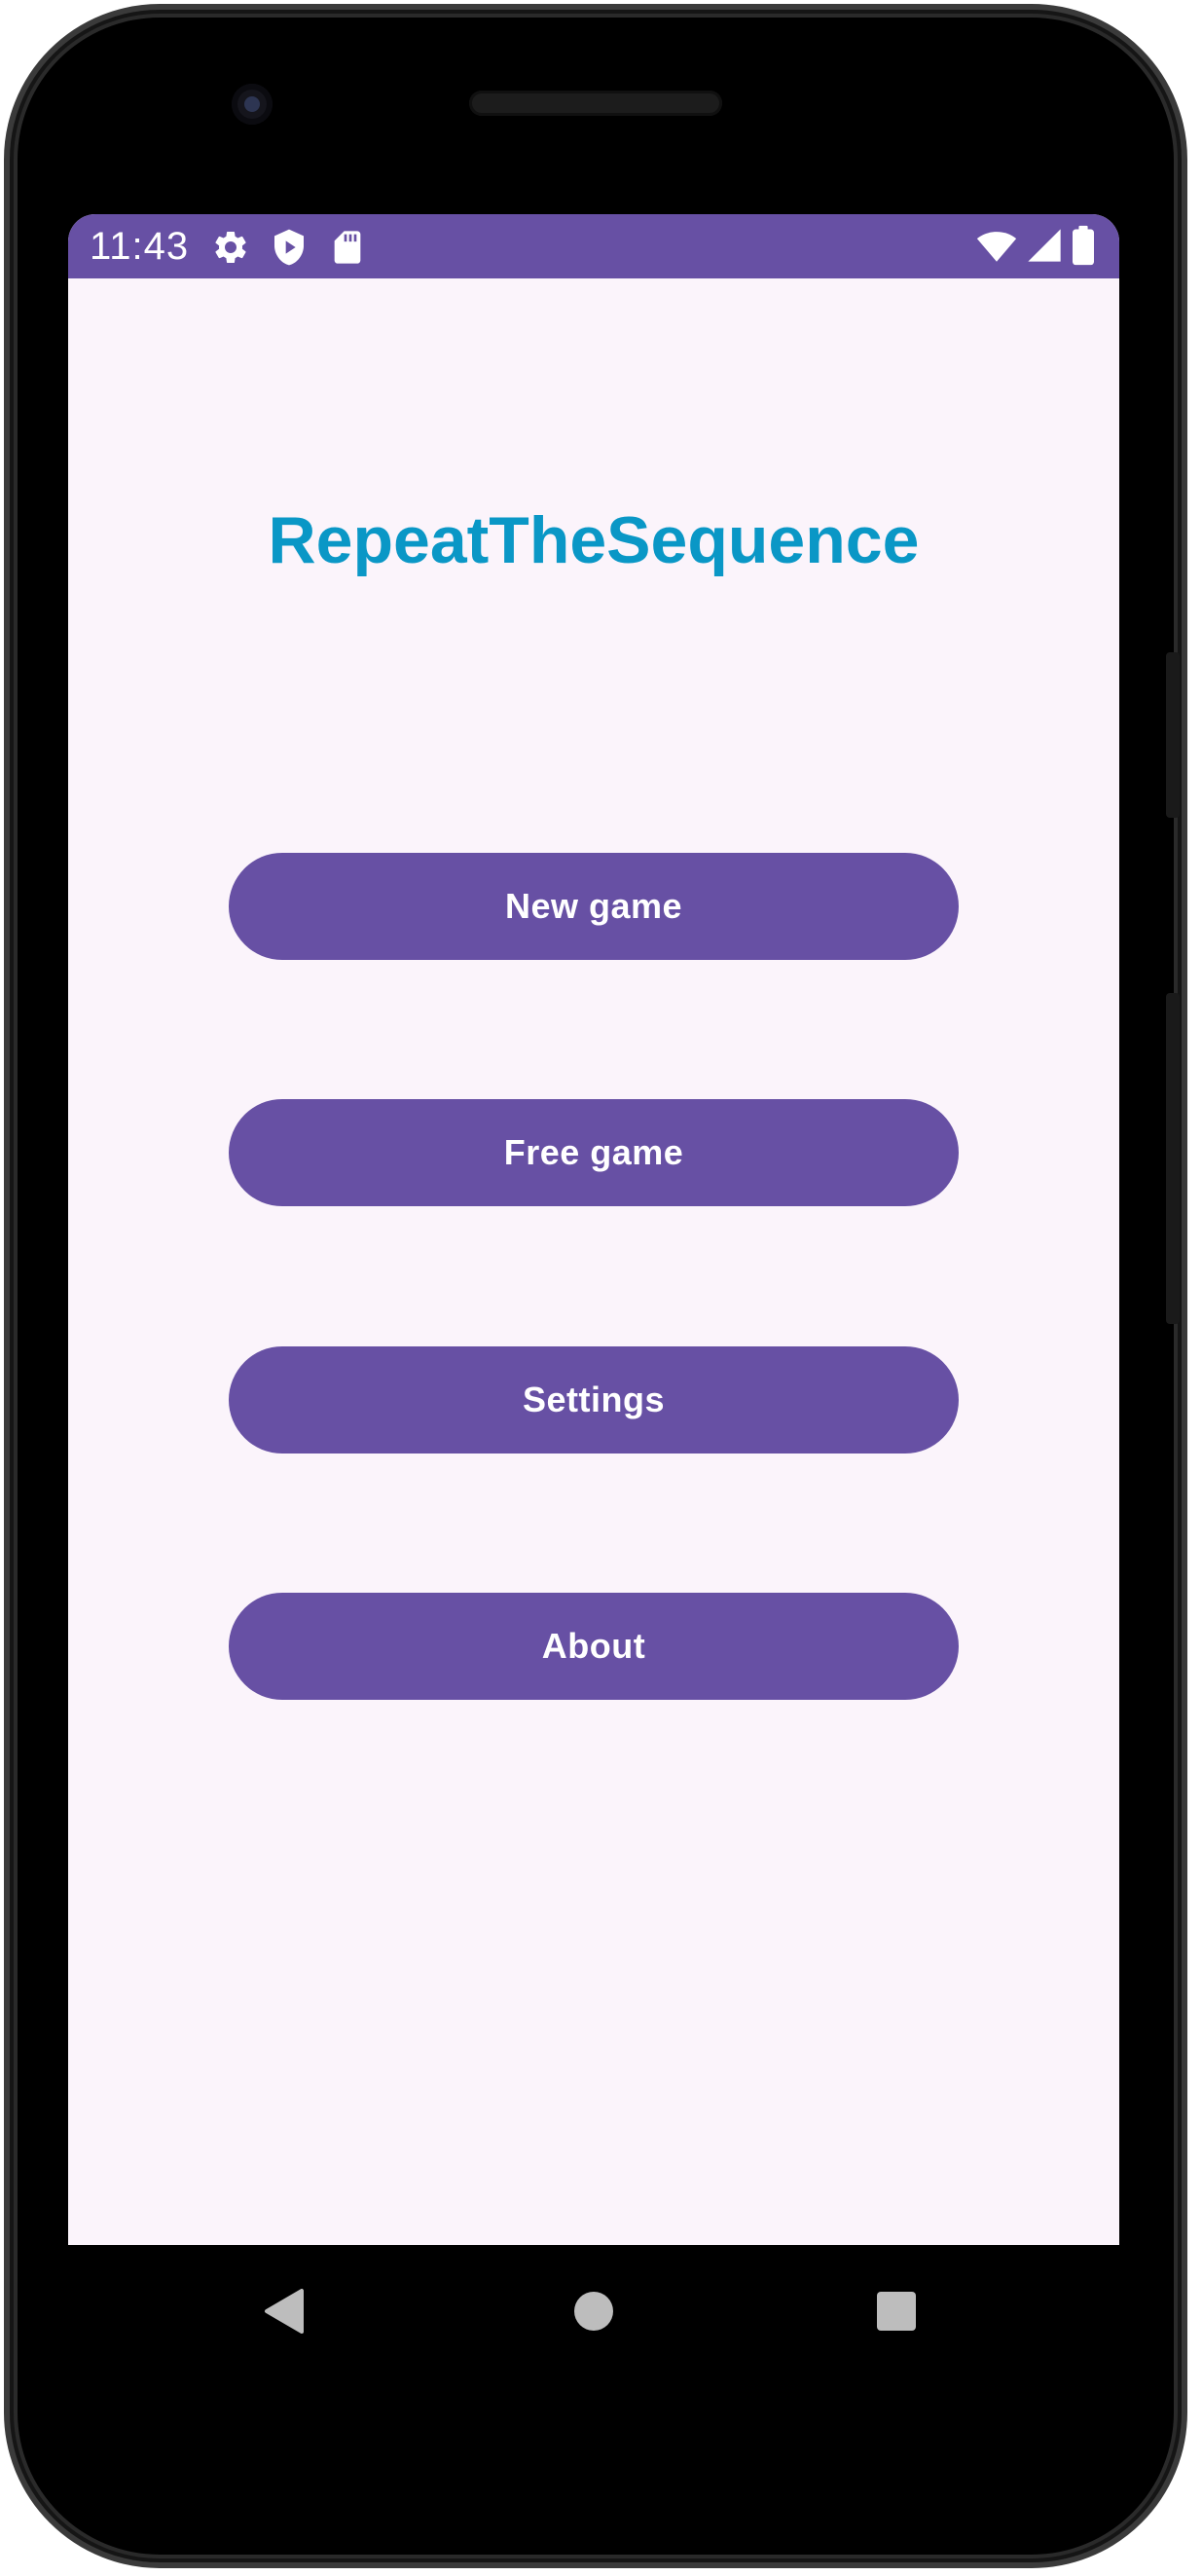 The image size is (1202, 2576). What do you see at coordinates (594, 906) in the screenshot?
I see `new-game-button: New game` at bounding box center [594, 906].